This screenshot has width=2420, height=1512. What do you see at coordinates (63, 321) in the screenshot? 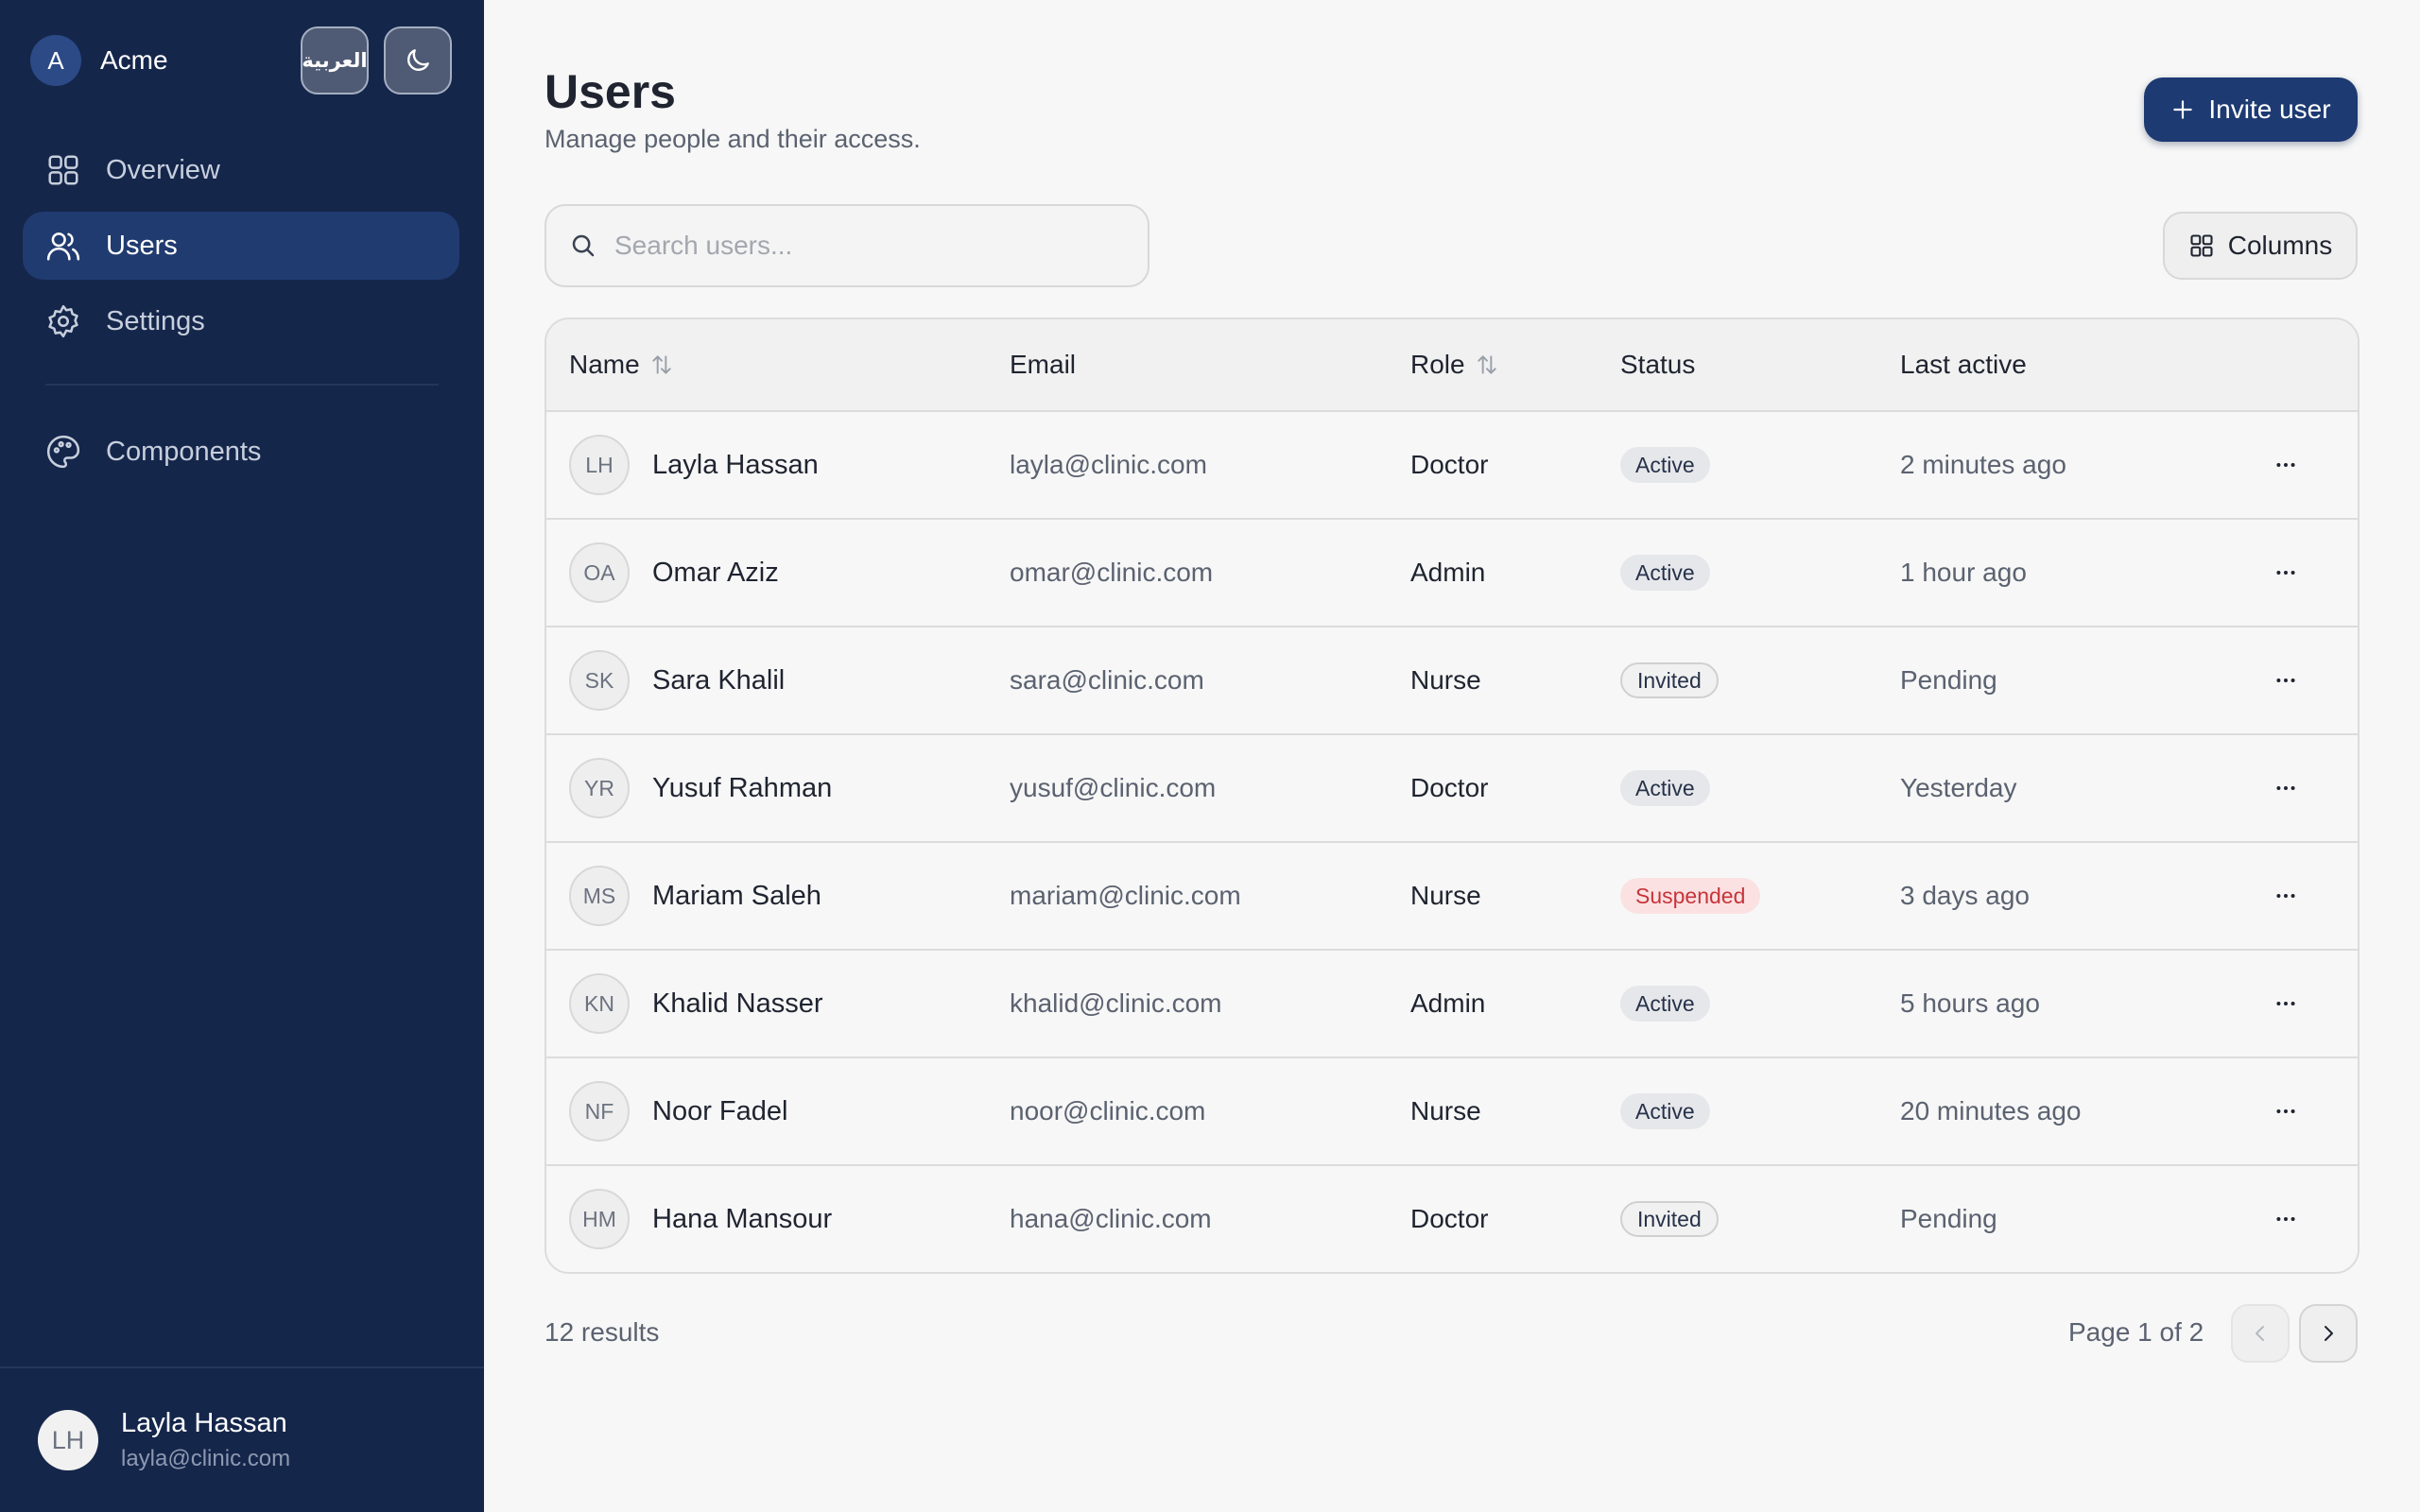
I see `gear-icon` at bounding box center [63, 321].